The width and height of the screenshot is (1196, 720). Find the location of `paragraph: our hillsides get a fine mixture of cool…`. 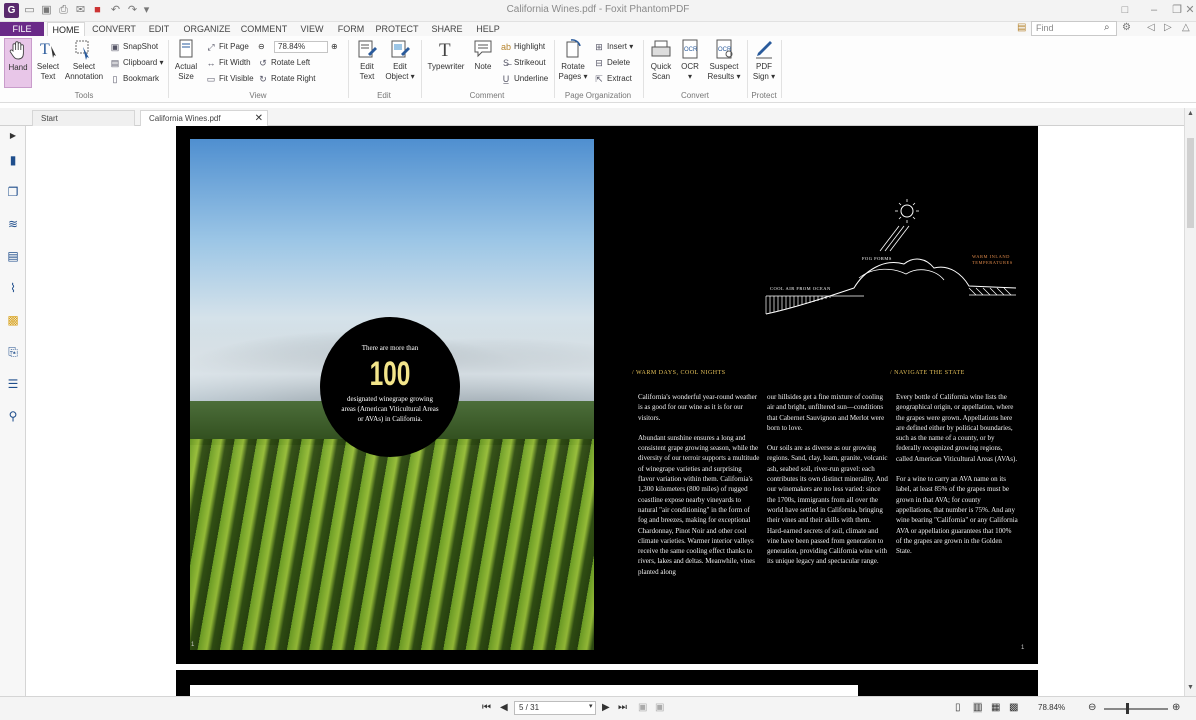

paragraph: our hillsides get a fine mixture of cool… is located at coordinates (826, 412).